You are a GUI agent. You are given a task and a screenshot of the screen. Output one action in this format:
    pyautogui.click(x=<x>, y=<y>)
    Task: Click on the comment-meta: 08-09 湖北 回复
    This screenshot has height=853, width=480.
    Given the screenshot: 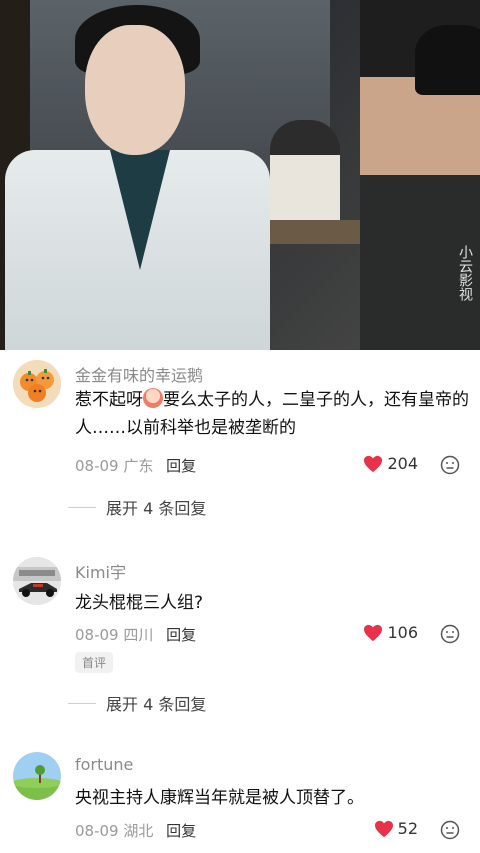 What is the action you would take?
    pyautogui.click(x=135, y=830)
    